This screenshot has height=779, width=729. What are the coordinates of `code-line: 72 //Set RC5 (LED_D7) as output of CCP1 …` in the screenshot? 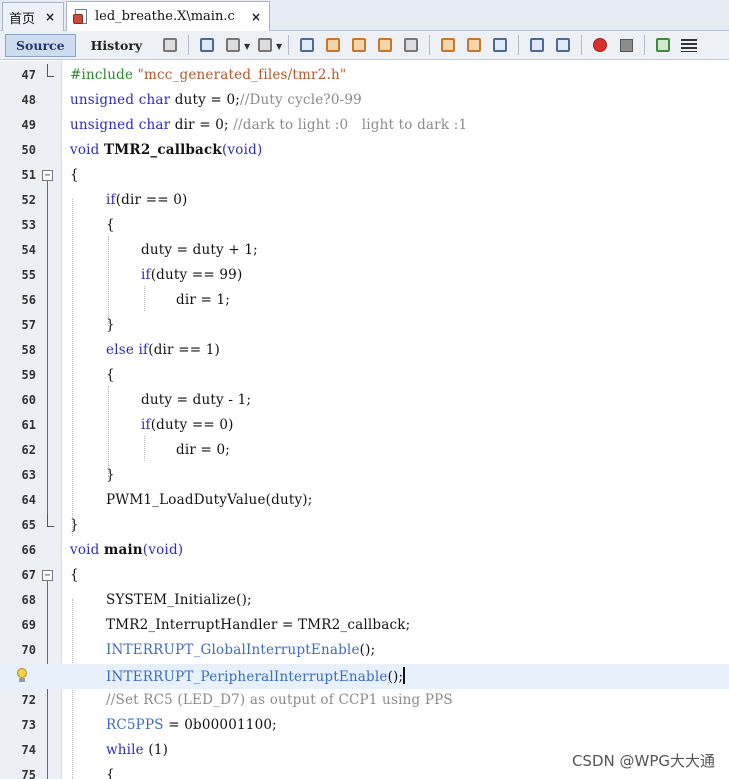 It's located at (364, 701).